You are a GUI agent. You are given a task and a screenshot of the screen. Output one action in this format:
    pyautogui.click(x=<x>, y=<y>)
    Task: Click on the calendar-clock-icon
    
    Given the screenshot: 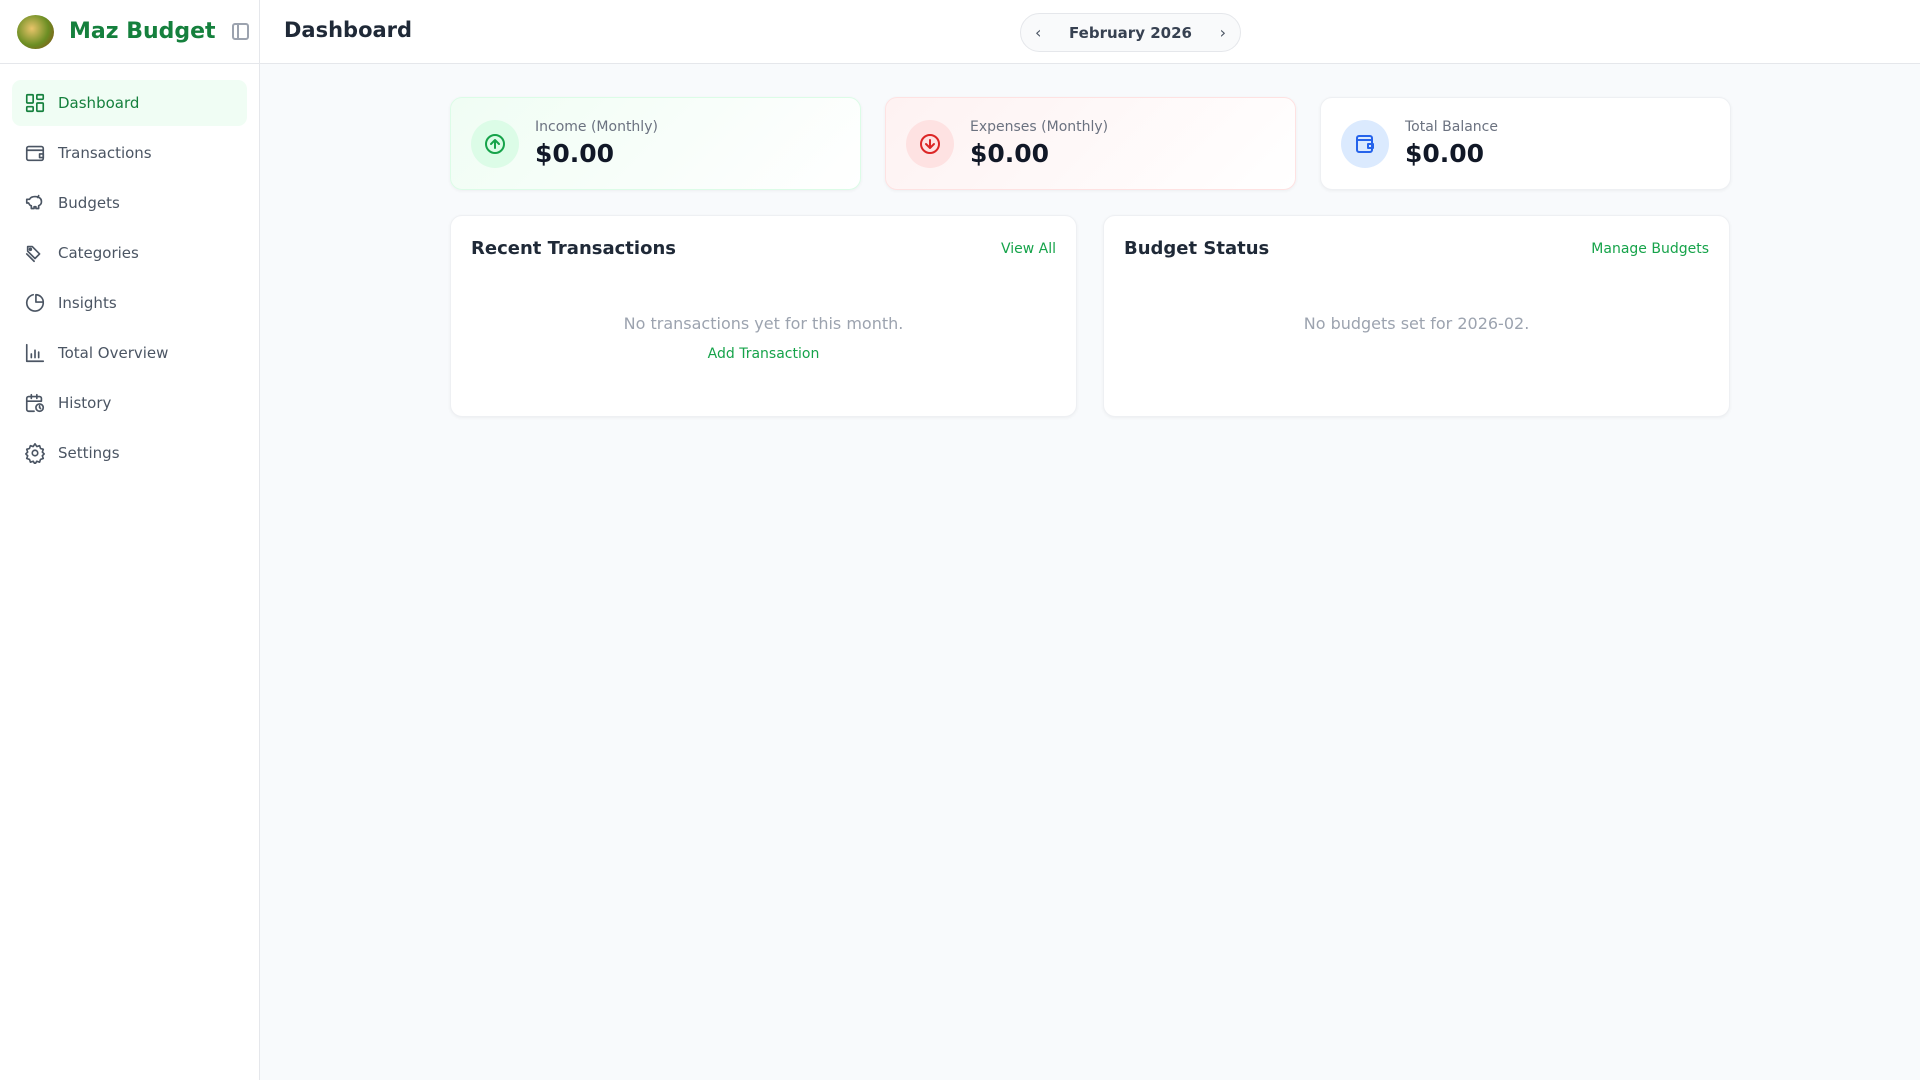 What is the action you would take?
    pyautogui.click(x=35, y=403)
    